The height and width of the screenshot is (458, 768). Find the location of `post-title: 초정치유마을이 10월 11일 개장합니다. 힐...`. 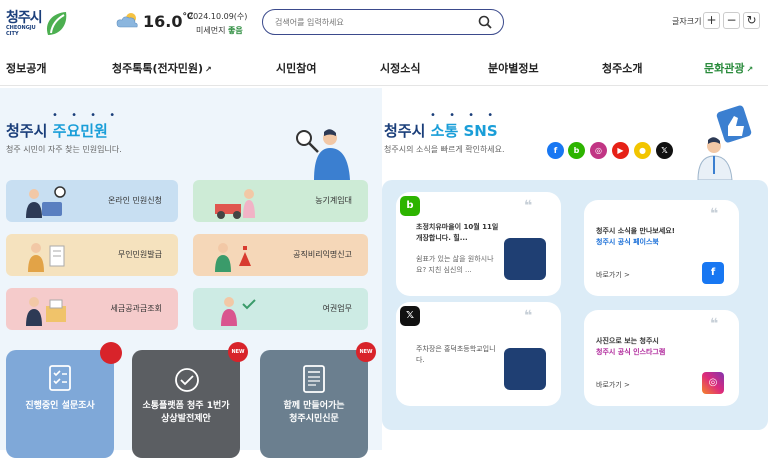

post-title: 초정치유마을이 10월 11일 개장합니다. 힐... is located at coordinates (457, 232).